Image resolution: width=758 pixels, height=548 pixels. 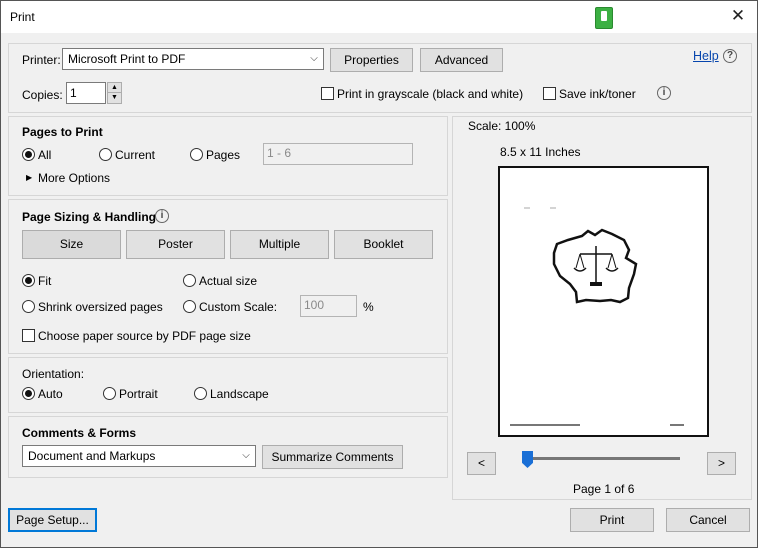 What do you see at coordinates (196, 154) in the screenshot?
I see `pages-range-radio` at bounding box center [196, 154].